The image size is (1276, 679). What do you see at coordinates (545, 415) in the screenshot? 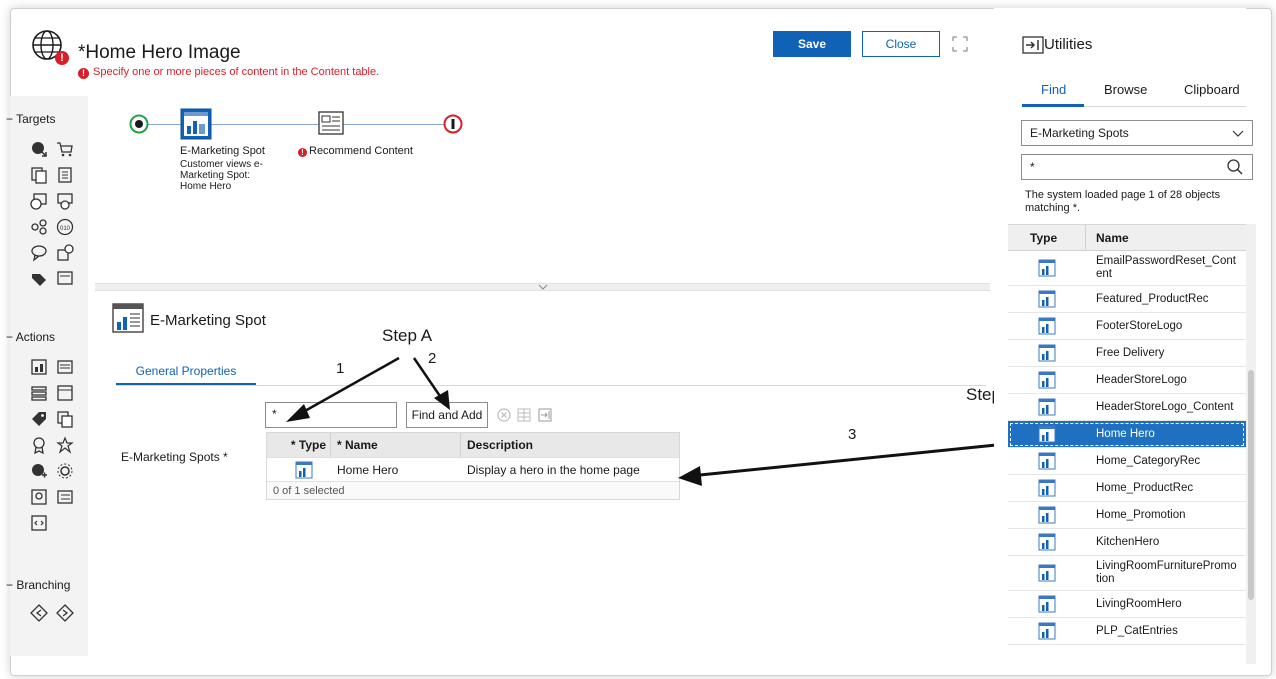
I see `open-utilities-icon` at bounding box center [545, 415].